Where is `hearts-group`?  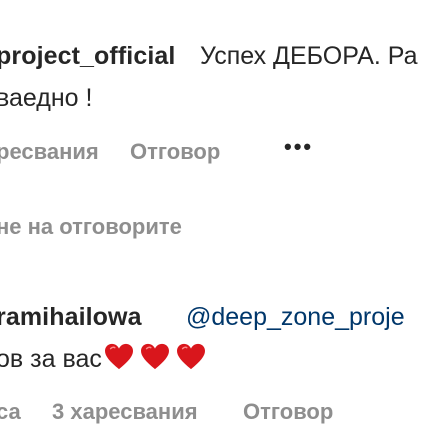 hearts-group is located at coordinates (155, 357).